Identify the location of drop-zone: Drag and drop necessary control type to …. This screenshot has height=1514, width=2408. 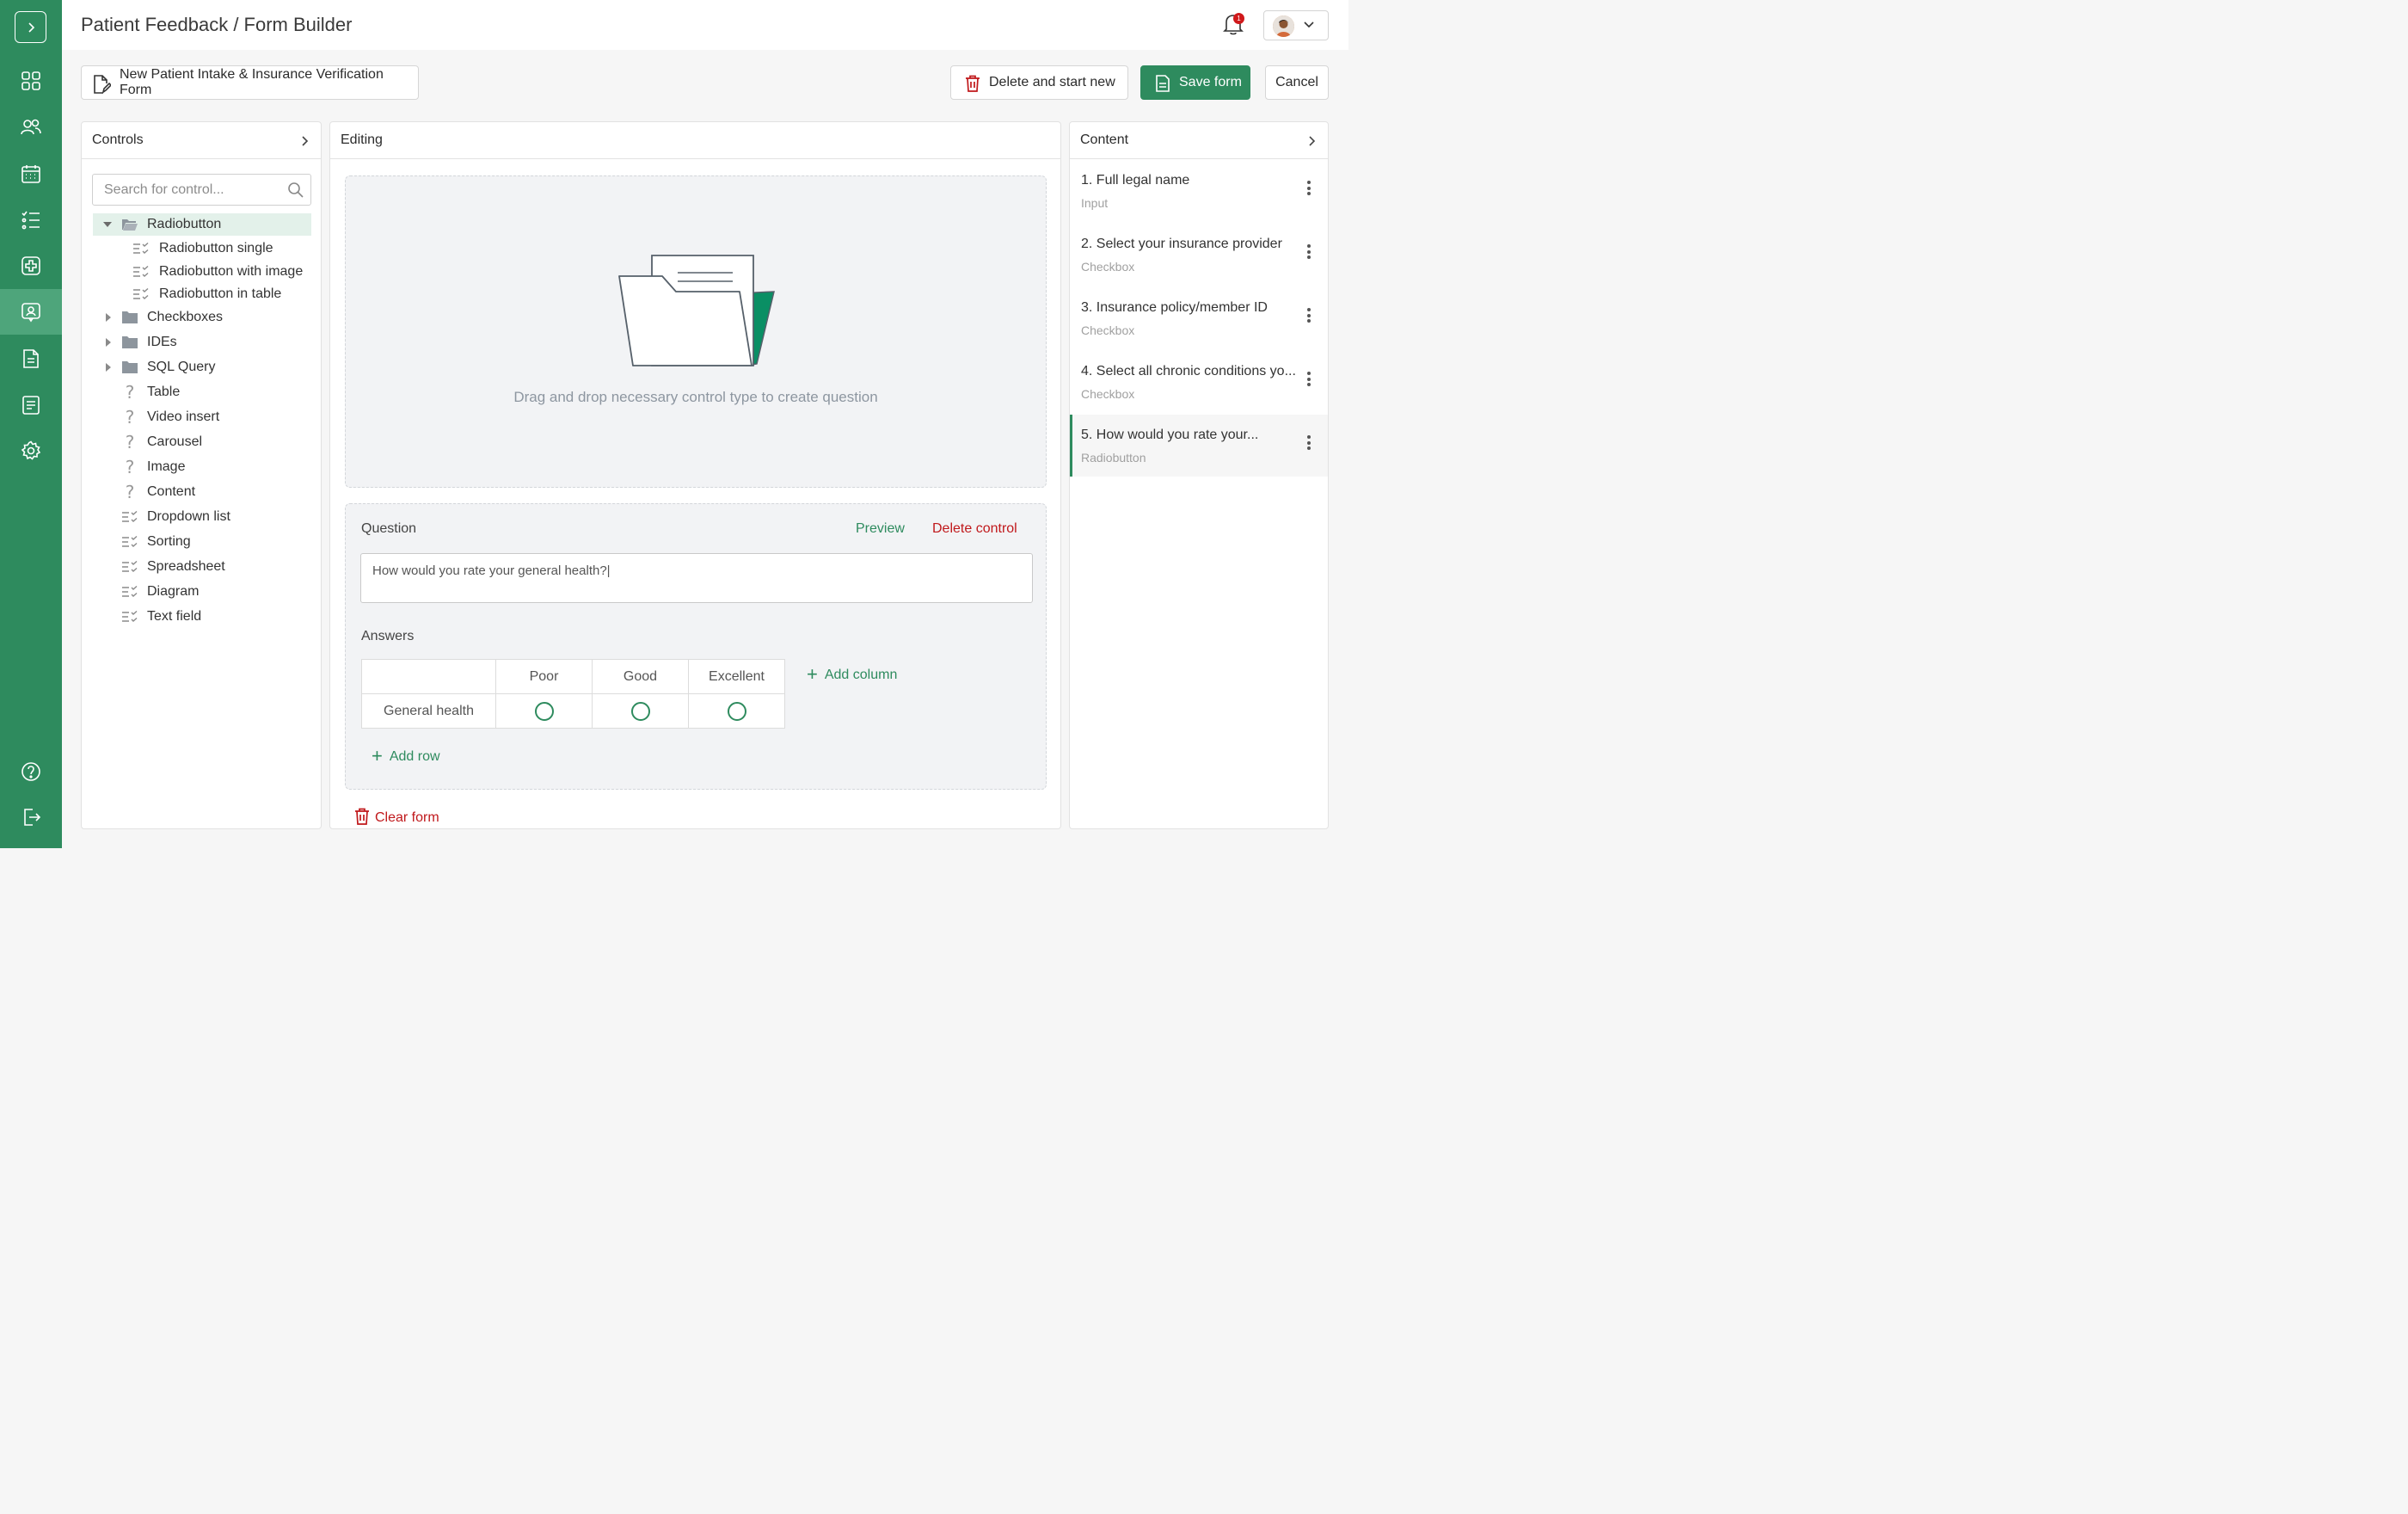
(696, 331).